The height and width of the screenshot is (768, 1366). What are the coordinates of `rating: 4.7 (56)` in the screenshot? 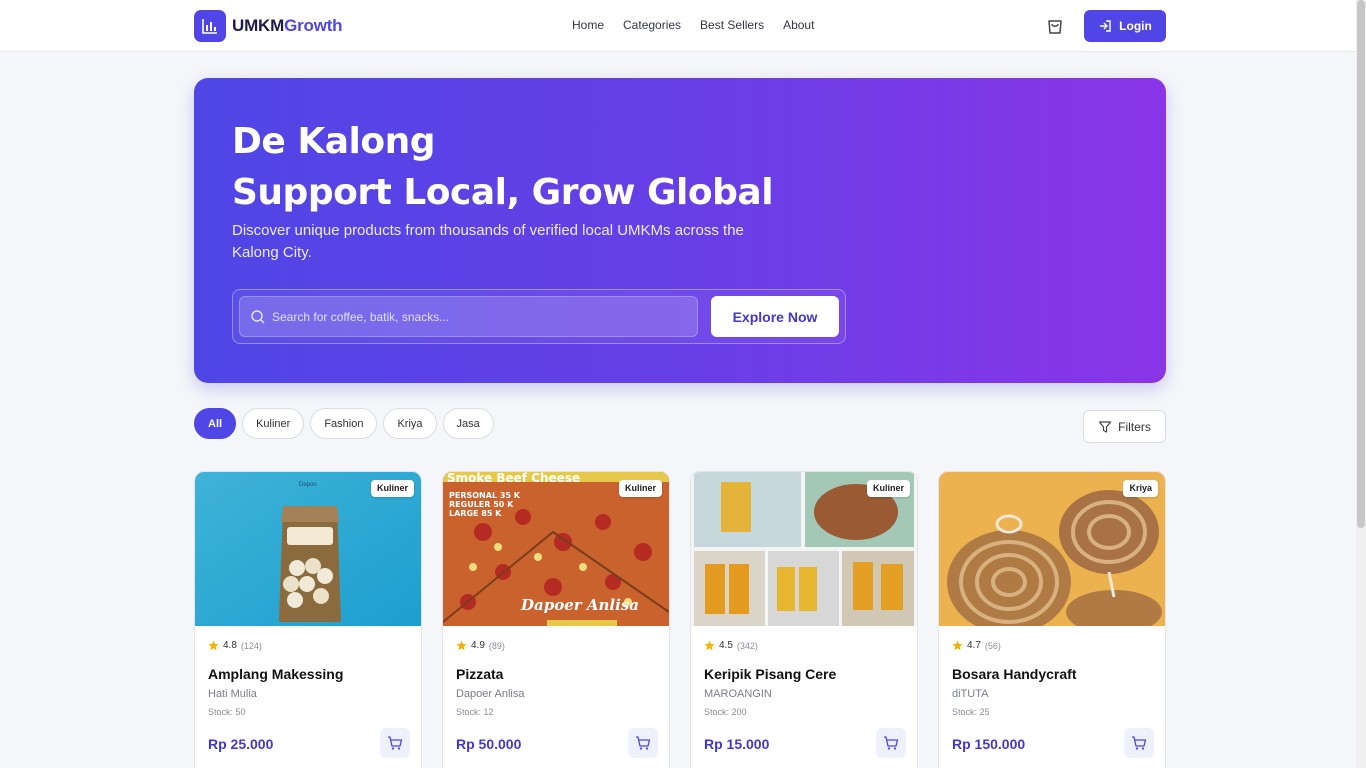 It's located at (976, 645).